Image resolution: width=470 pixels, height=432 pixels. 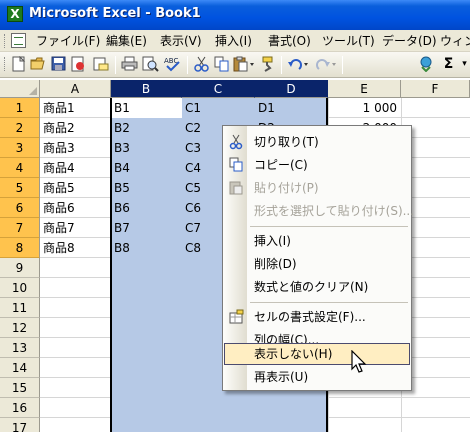 I want to click on row-header: 11, so click(x=20, y=308).